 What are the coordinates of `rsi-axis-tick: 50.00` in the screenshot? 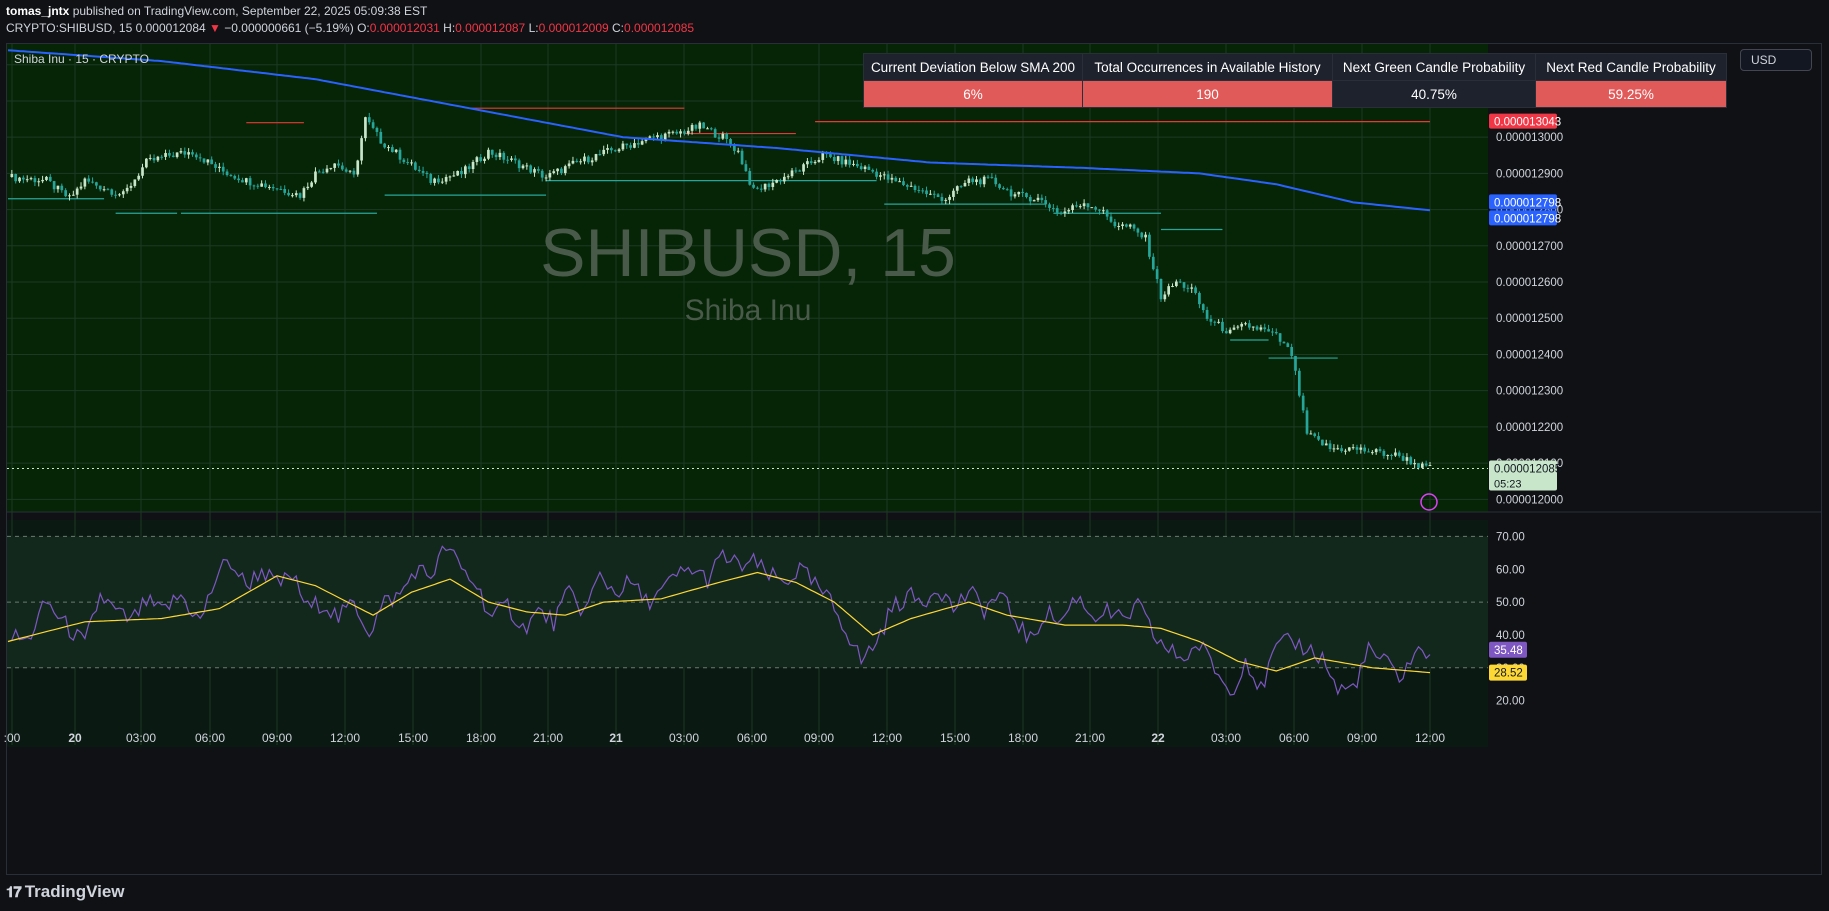 It's located at (1510, 603).